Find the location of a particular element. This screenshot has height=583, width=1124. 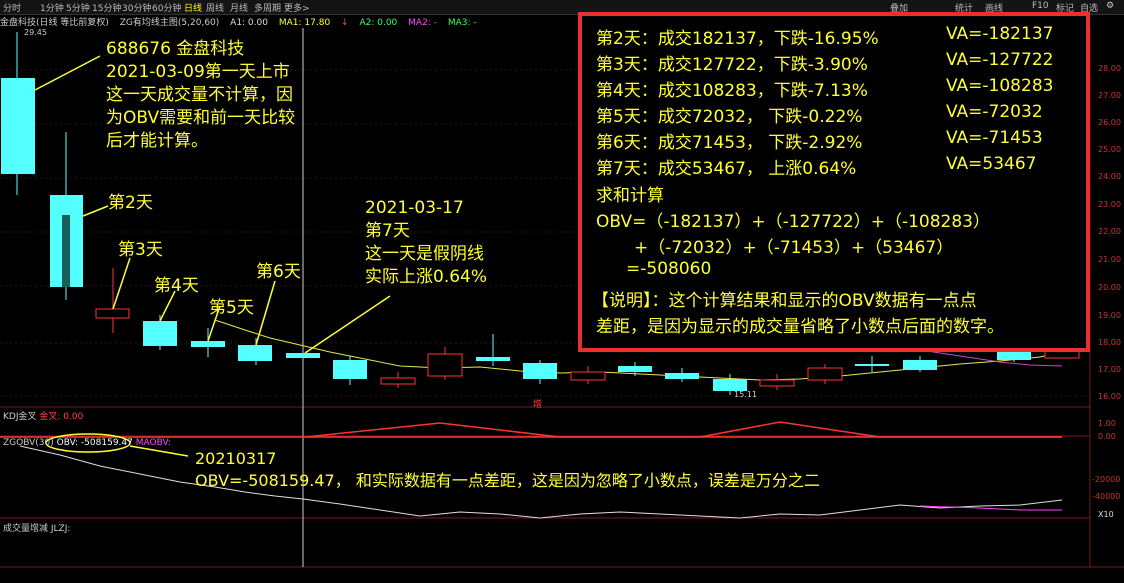

calc-row: 第3天：成交127722，下跌-3.90% VA=-127722 is located at coordinates (825, 62).